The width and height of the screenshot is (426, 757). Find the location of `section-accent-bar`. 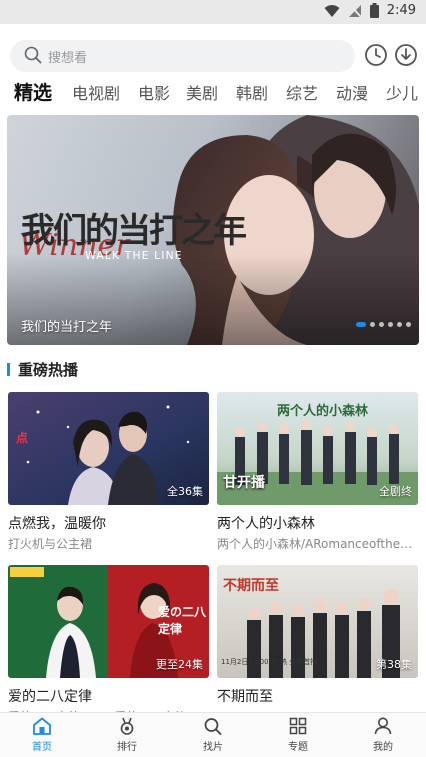

section-accent-bar is located at coordinates (8, 369).